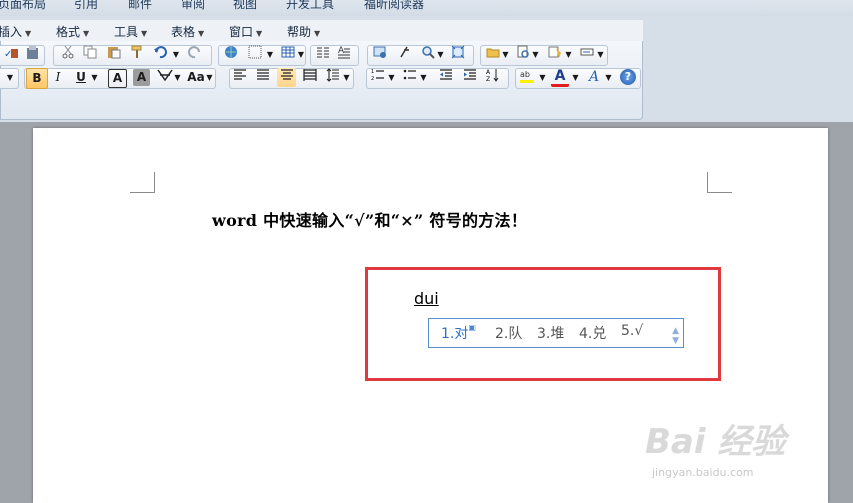 The image size is (853, 503). I want to click on decrease-indent-icon, so click(446, 77).